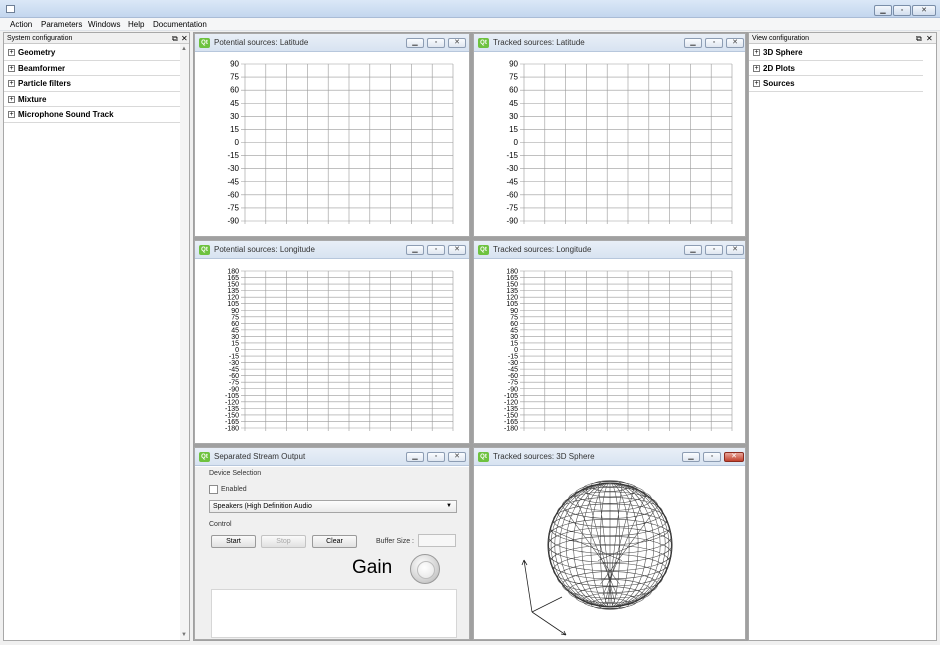  What do you see at coordinates (449, 506) in the screenshot?
I see `chevron-down-icon: ▼` at bounding box center [449, 506].